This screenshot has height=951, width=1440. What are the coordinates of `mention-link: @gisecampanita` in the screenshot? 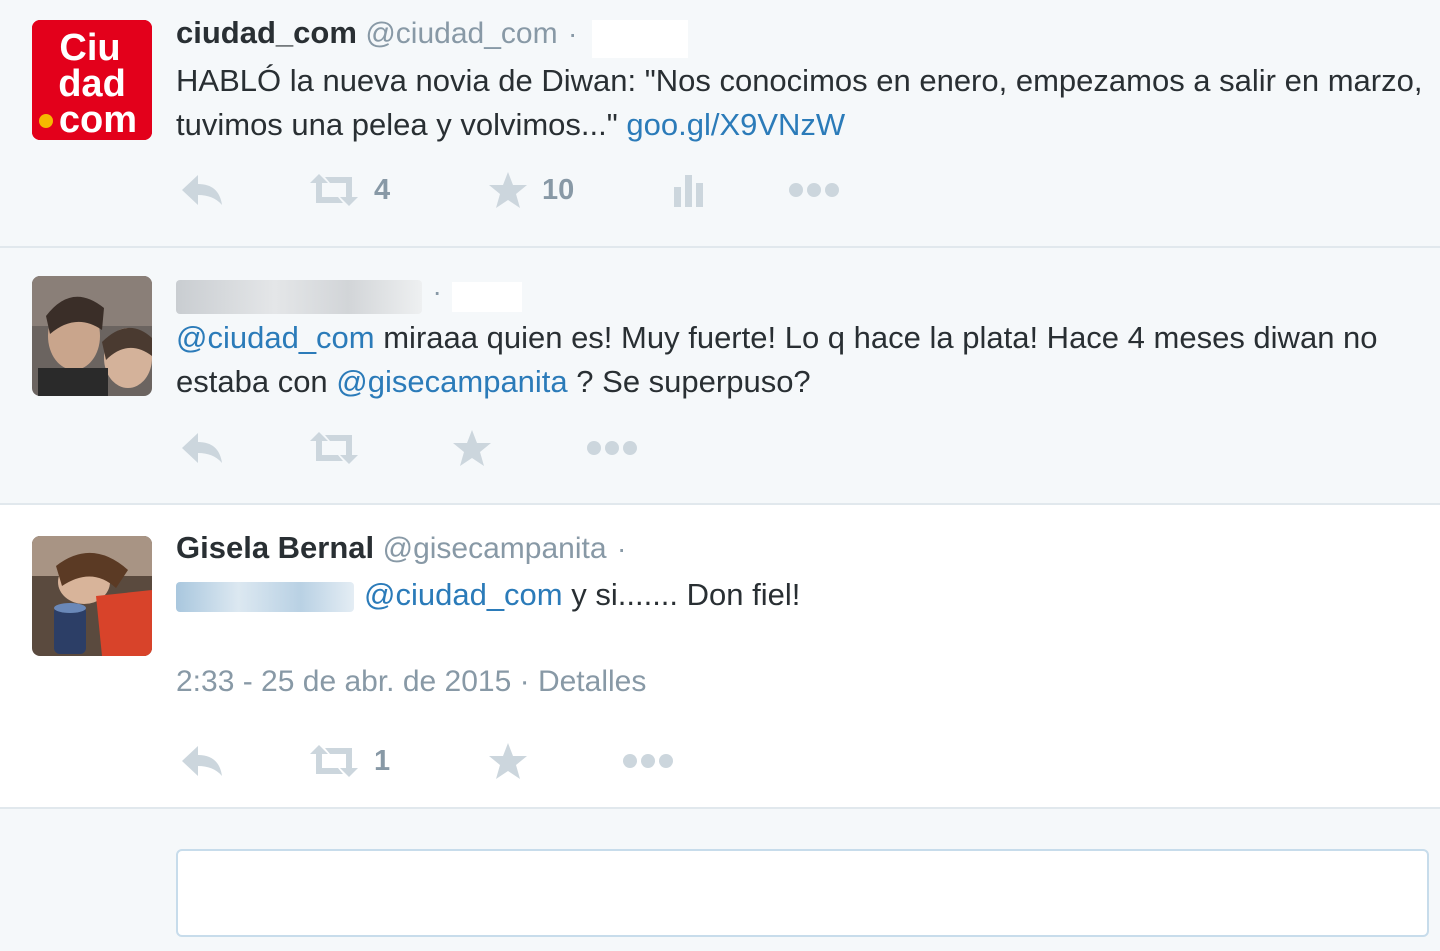 It's located at (451, 381).